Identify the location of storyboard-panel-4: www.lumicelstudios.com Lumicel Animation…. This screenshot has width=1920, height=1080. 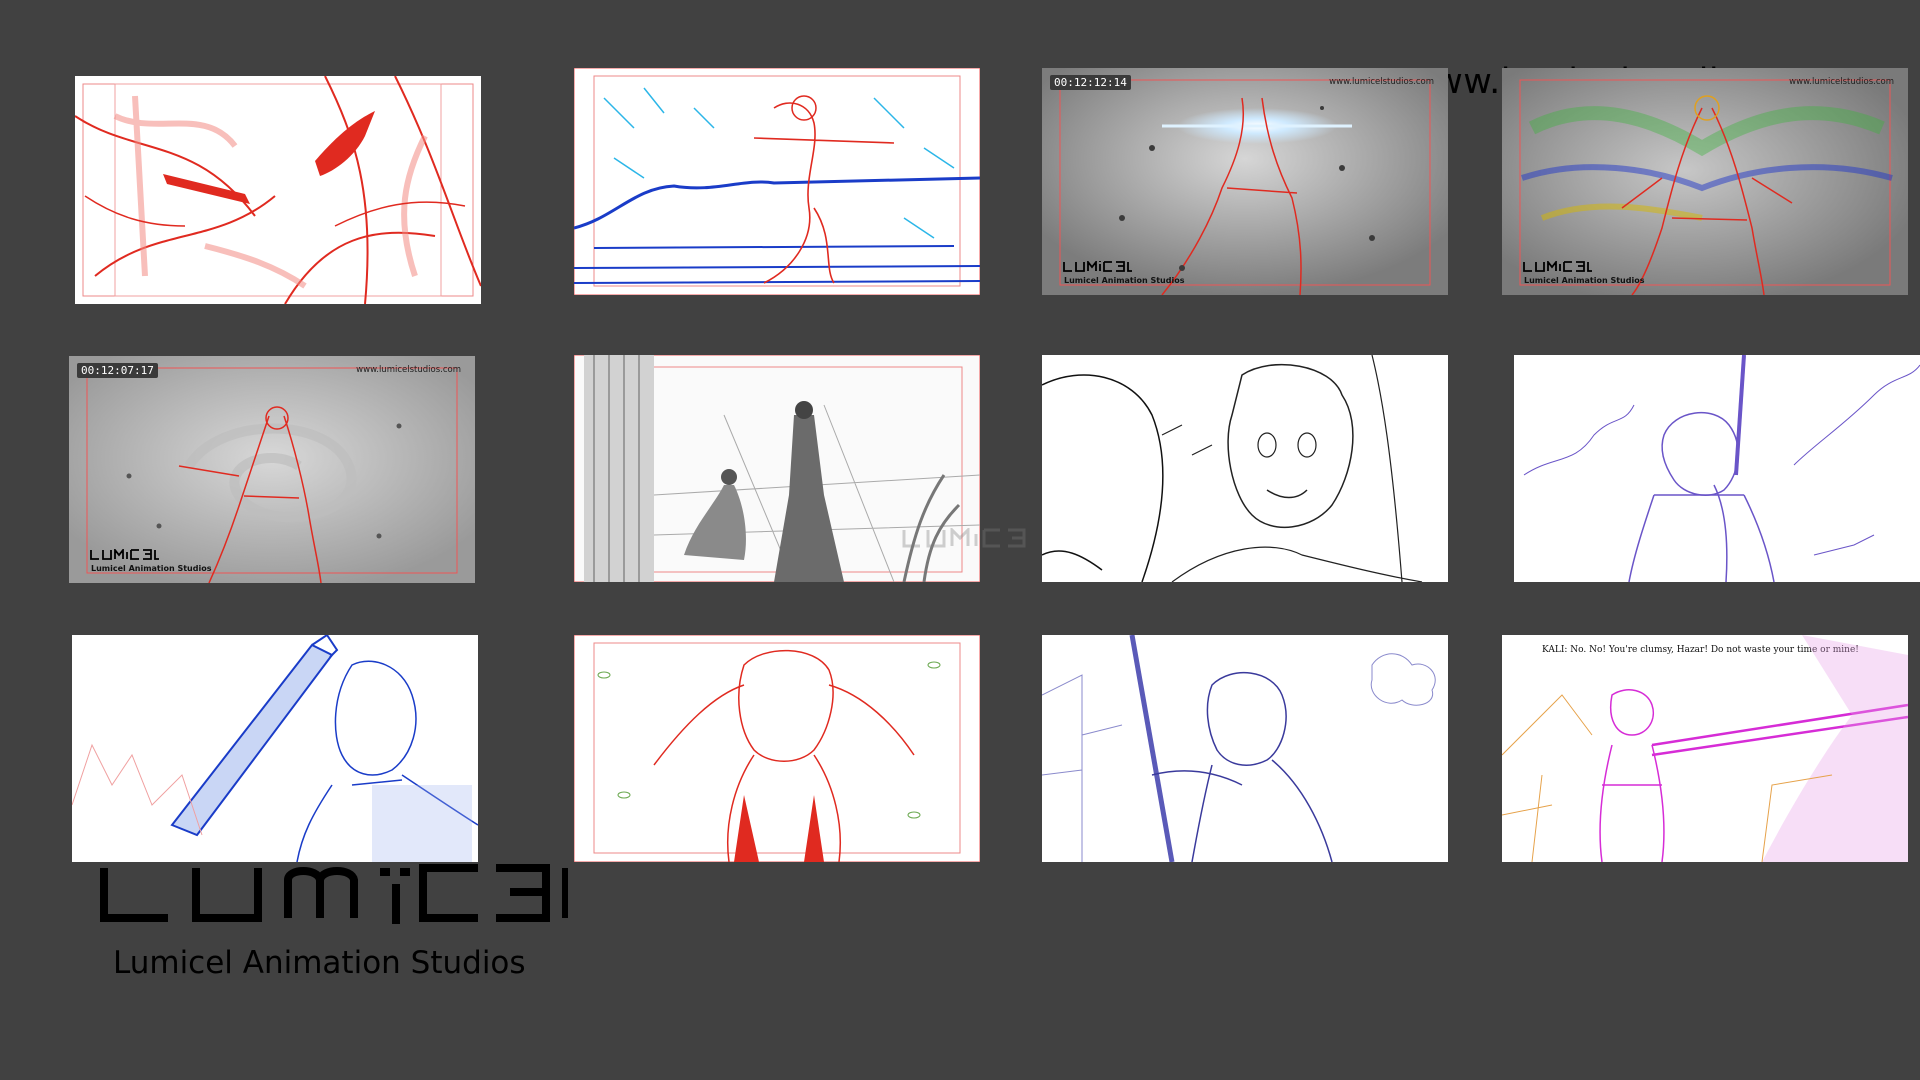
(1705, 181).